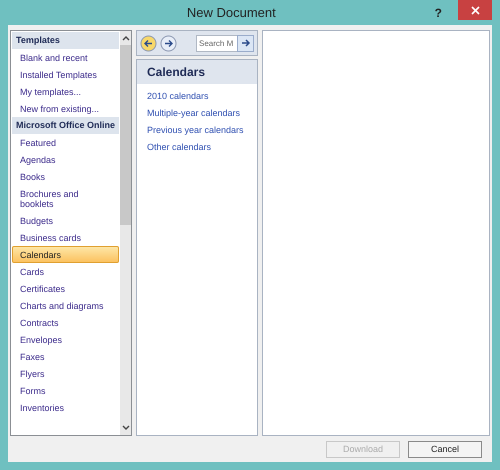 The image size is (500, 470). Describe the element at coordinates (66, 407) in the screenshot. I see `sidebar-item: Inventories` at that location.